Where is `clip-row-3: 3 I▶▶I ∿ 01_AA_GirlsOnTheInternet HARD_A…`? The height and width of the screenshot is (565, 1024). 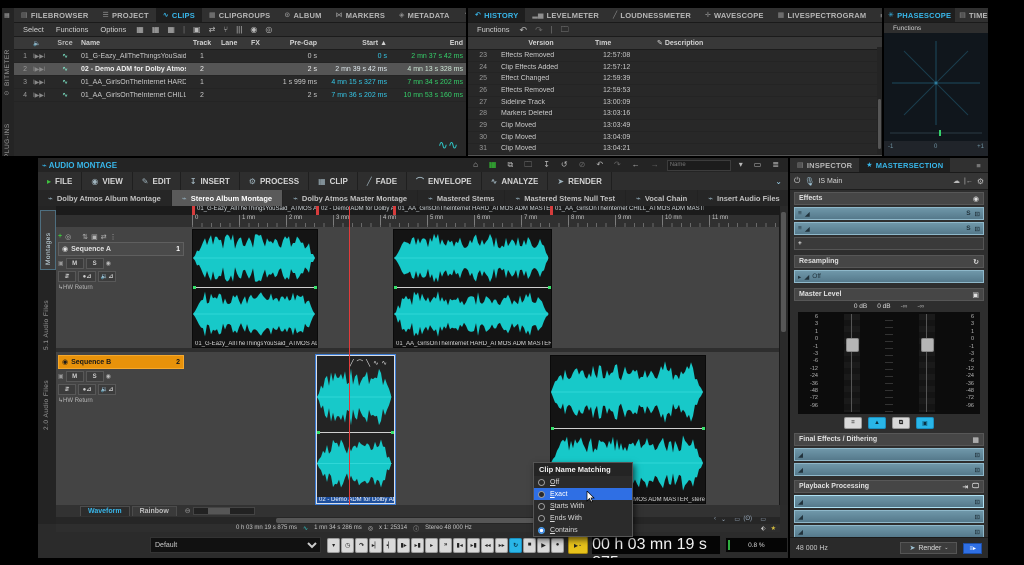 clip-row-3: 3 I▶▶I ∿ 01_AA_GirlsOnTheInternet HARD_A… is located at coordinates (240, 82).